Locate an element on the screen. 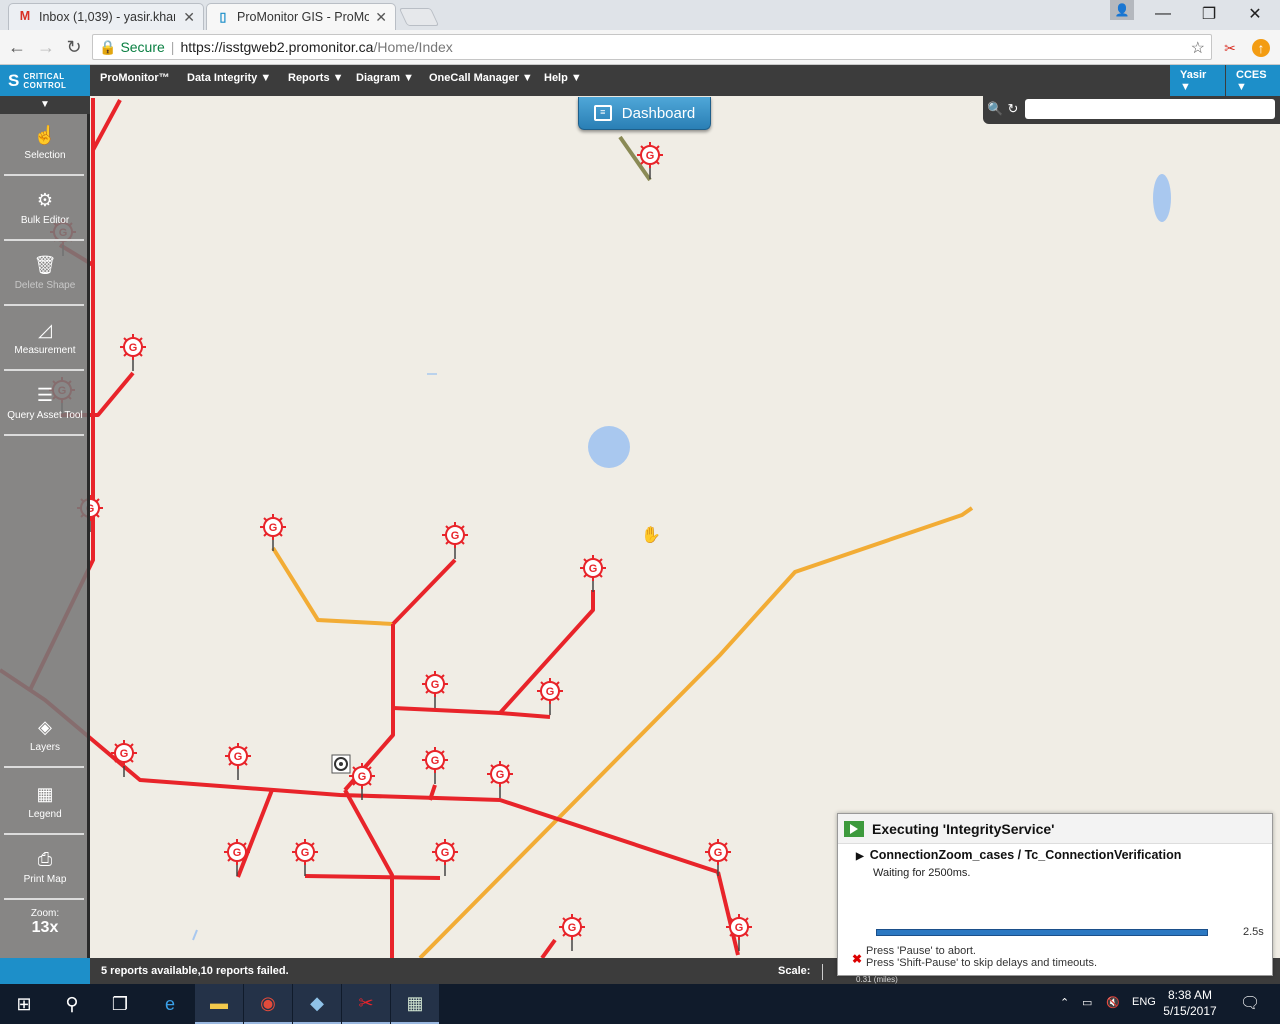 The image size is (1280, 1024). dashboard-label: Dashboard is located at coordinates (658, 113).